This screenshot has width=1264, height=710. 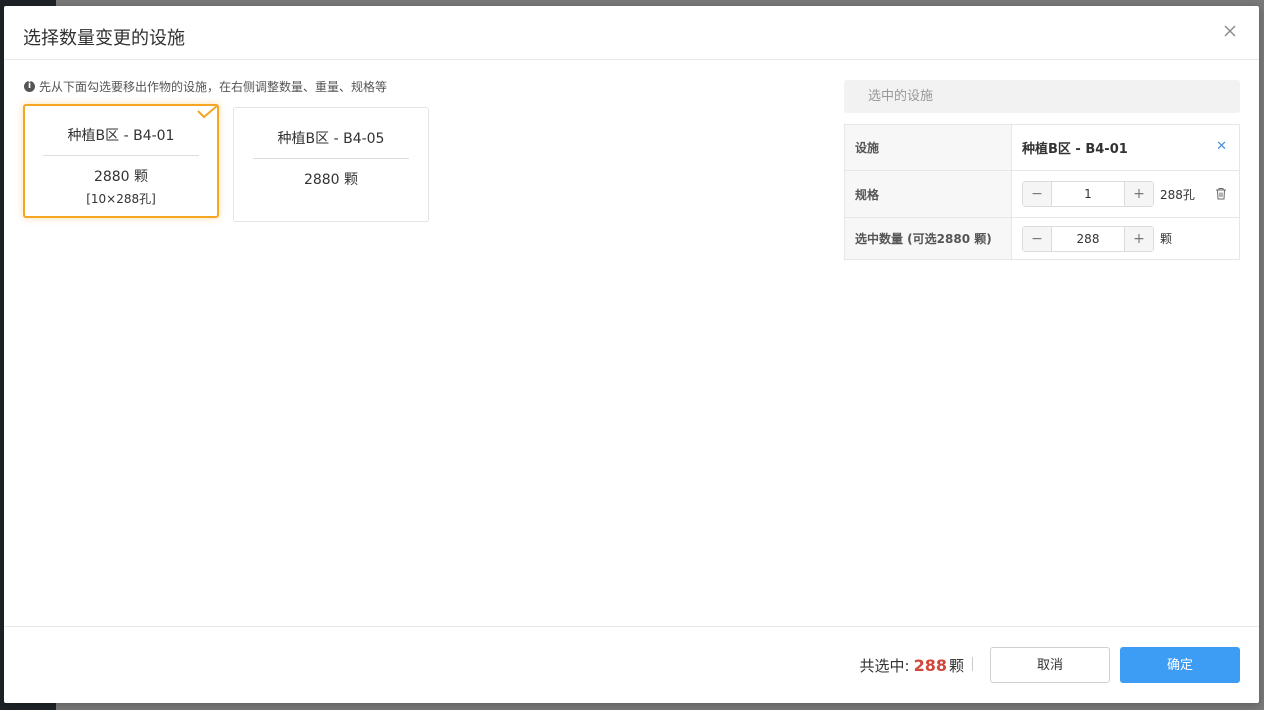 What do you see at coordinates (29, 86) in the screenshot?
I see `info-icon: i` at bounding box center [29, 86].